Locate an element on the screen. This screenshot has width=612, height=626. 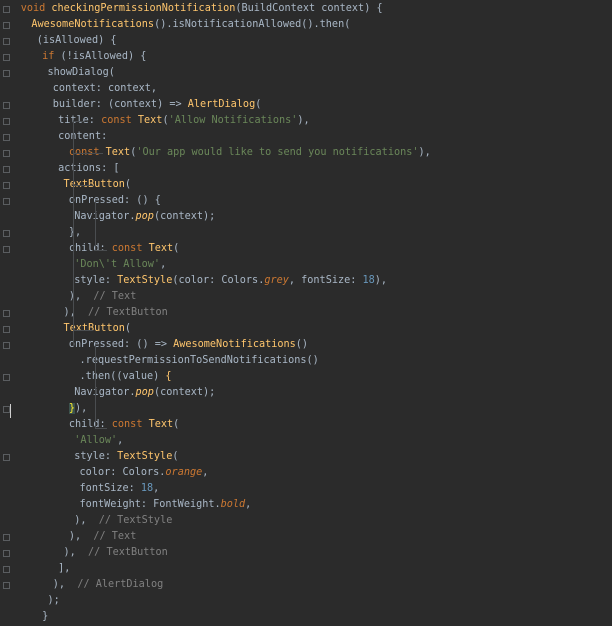
code-token: 'Don\'t Allow' is located at coordinates (117, 264).